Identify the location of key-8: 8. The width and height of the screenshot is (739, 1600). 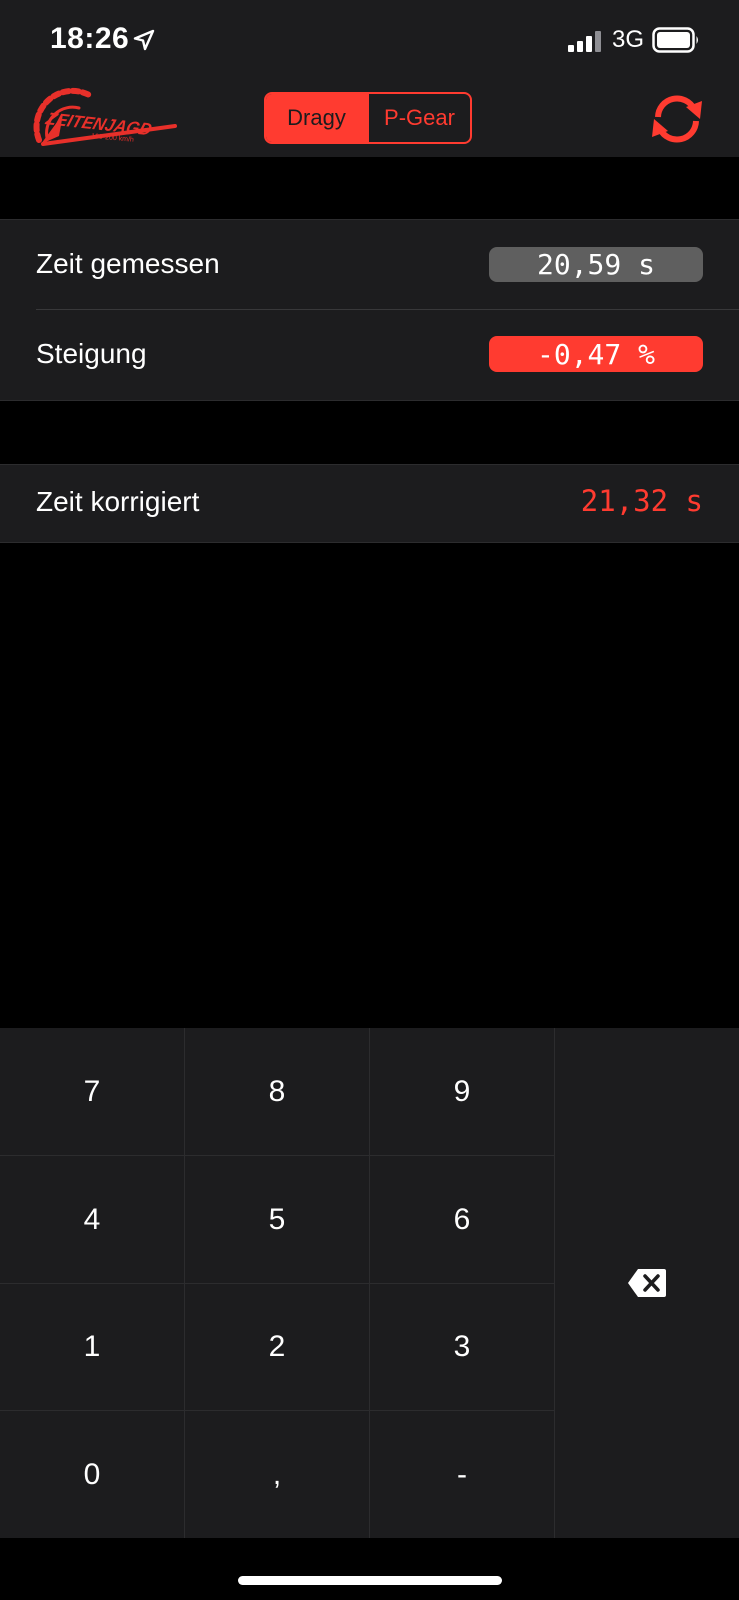
(277, 1091).